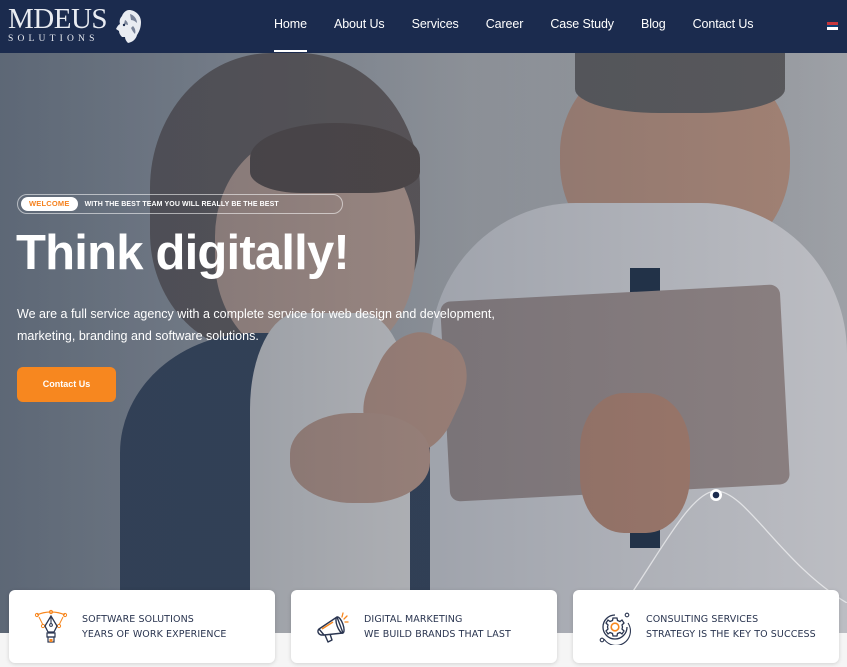 The height and width of the screenshot is (667, 847). What do you see at coordinates (437, 634) in the screenshot?
I see `feature-subtitle: WE BUILD BRANDS THAT LAST` at bounding box center [437, 634].